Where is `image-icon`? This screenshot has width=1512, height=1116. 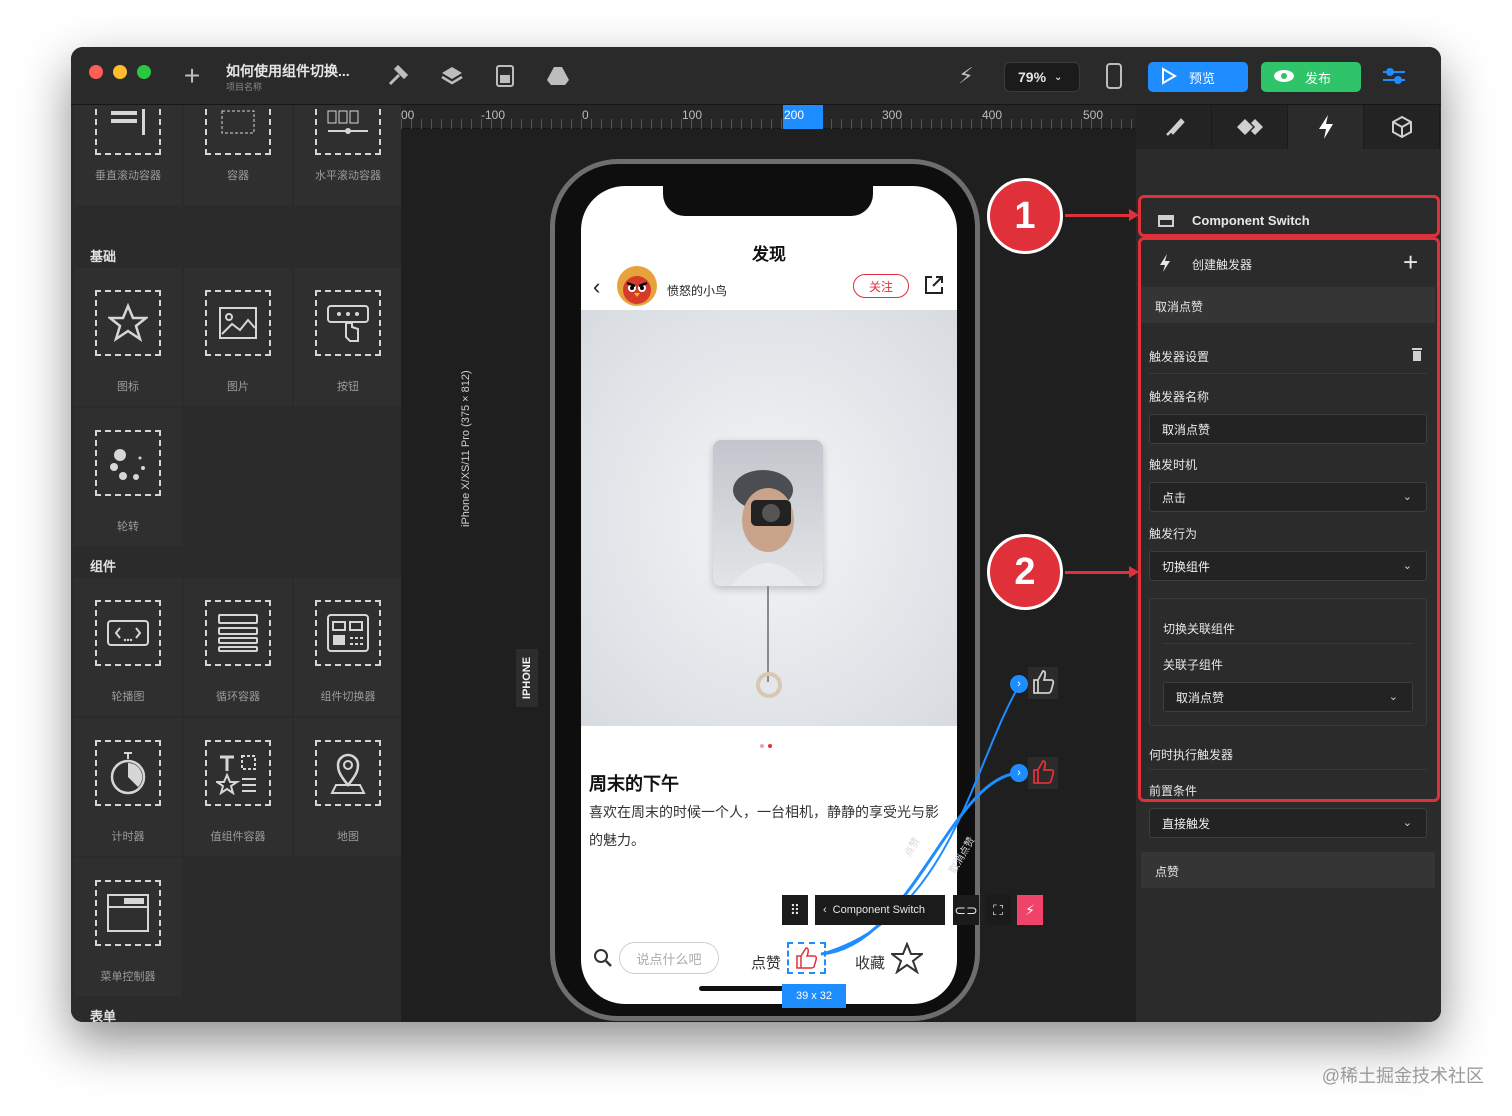
image-icon is located at coordinates (238, 323).